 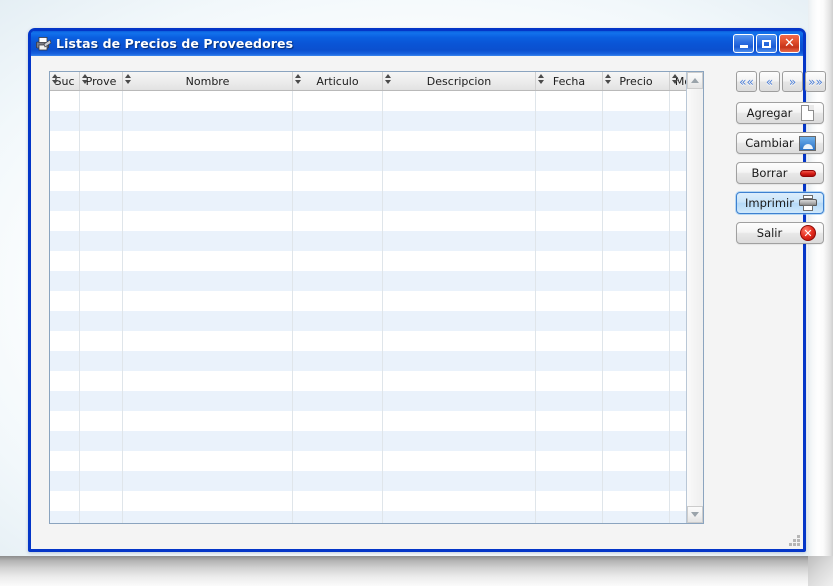 What do you see at coordinates (780, 173) in the screenshot?
I see `borrar-button: Borrar` at bounding box center [780, 173].